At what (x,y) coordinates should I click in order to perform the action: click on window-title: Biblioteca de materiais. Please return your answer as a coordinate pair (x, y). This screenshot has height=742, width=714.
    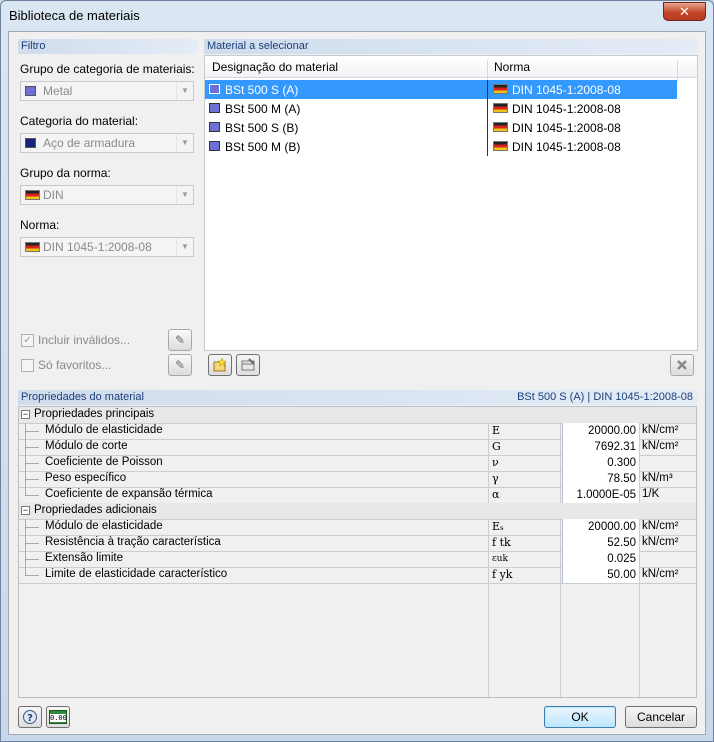
    Looking at the image, I should click on (74, 15).